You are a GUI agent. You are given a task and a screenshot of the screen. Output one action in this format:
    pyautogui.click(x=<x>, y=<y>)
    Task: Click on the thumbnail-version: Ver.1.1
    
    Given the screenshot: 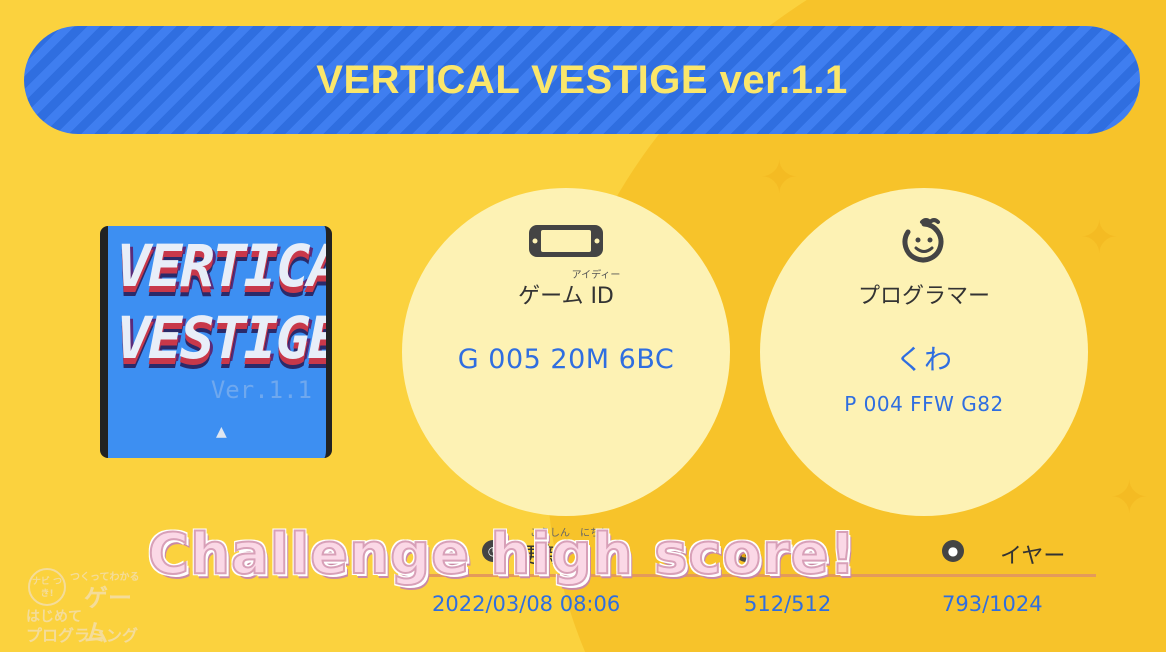 What is the action you would take?
    pyautogui.click(x=261, y=390)
    